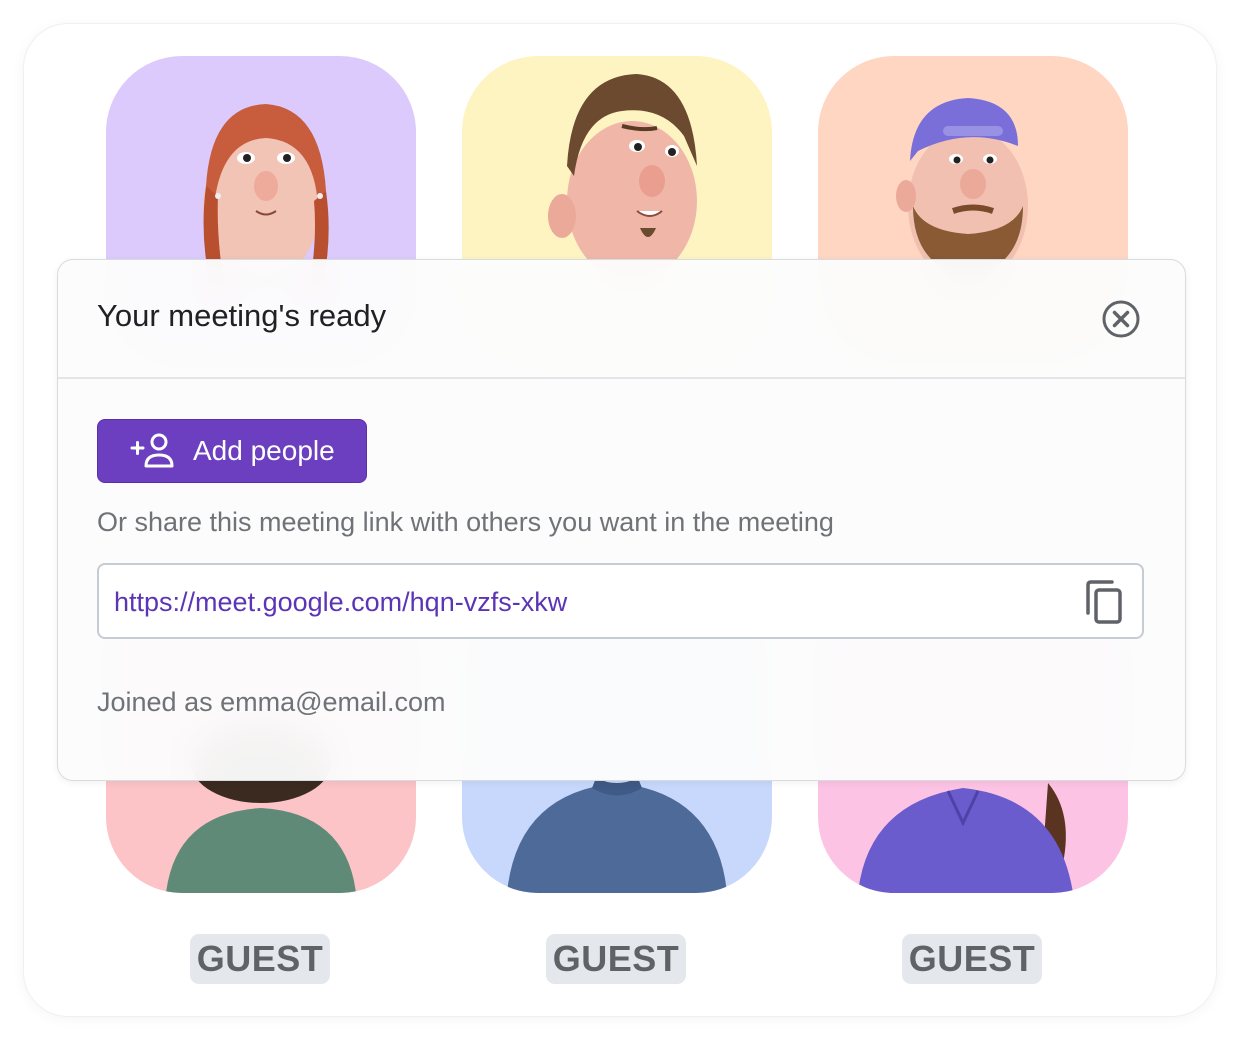 The height and width of the screenshot is (1040, 1240). I want to click on copy-link-button, so click(1104, 602).